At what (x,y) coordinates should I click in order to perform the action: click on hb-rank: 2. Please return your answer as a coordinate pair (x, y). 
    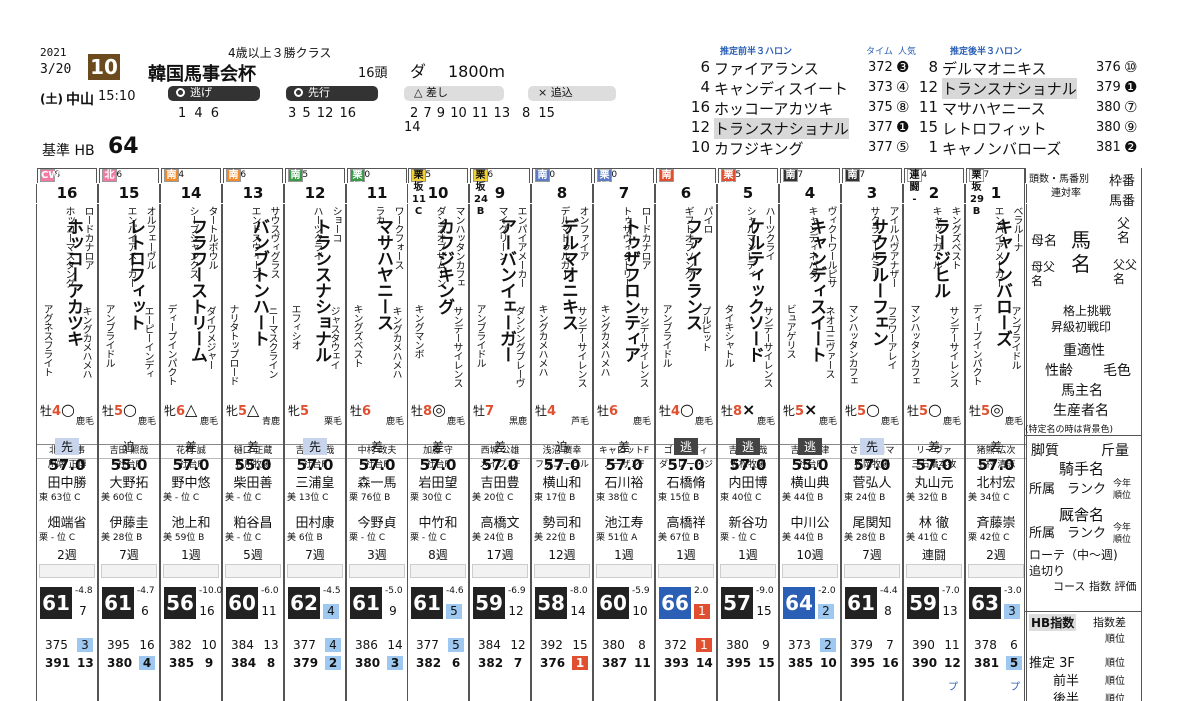
    Looking at the image, I should click on (826, 611).